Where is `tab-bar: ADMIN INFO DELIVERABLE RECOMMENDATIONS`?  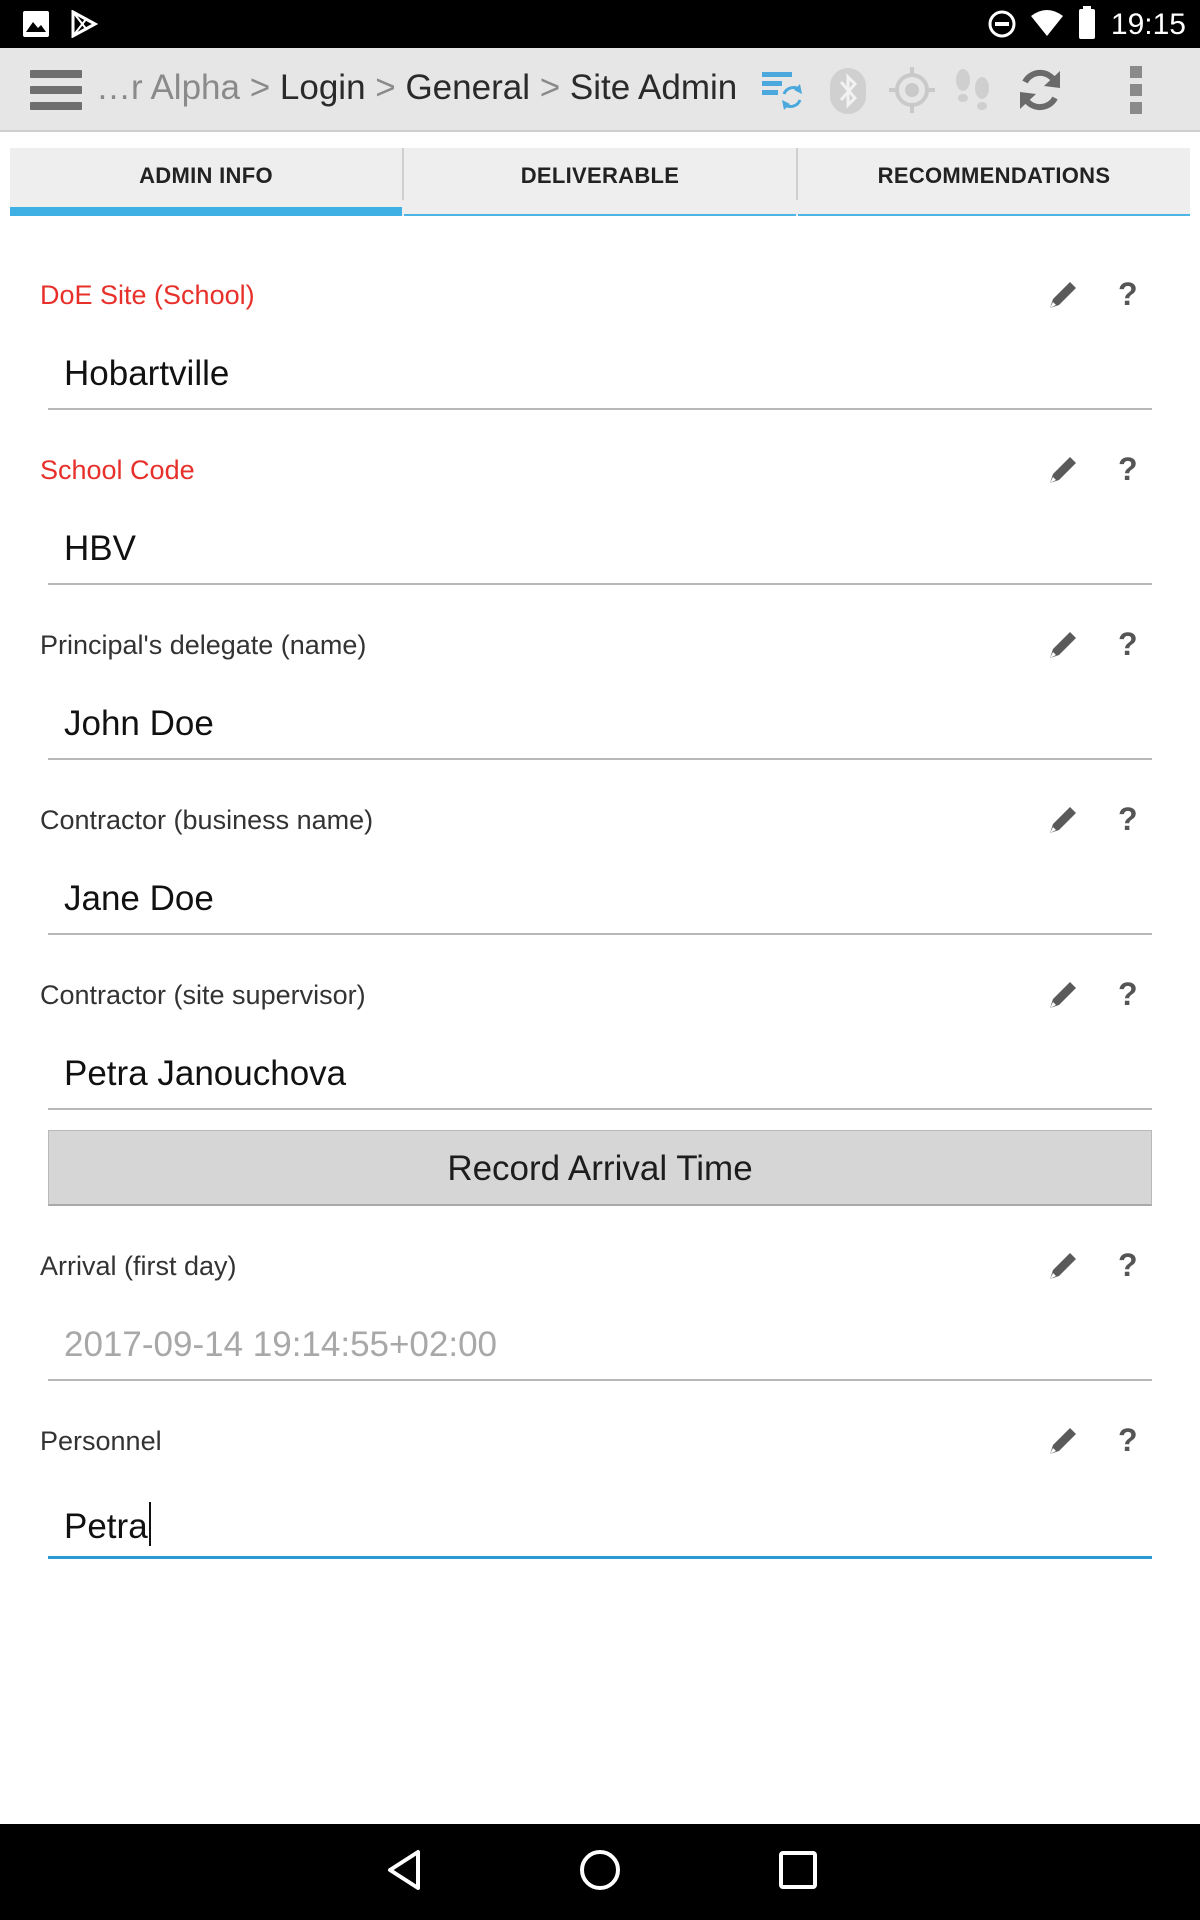
tab-bar: ADMIN INFO DELIVERABLE RECOMMENDATIONS is located at coordinates (600, 182).